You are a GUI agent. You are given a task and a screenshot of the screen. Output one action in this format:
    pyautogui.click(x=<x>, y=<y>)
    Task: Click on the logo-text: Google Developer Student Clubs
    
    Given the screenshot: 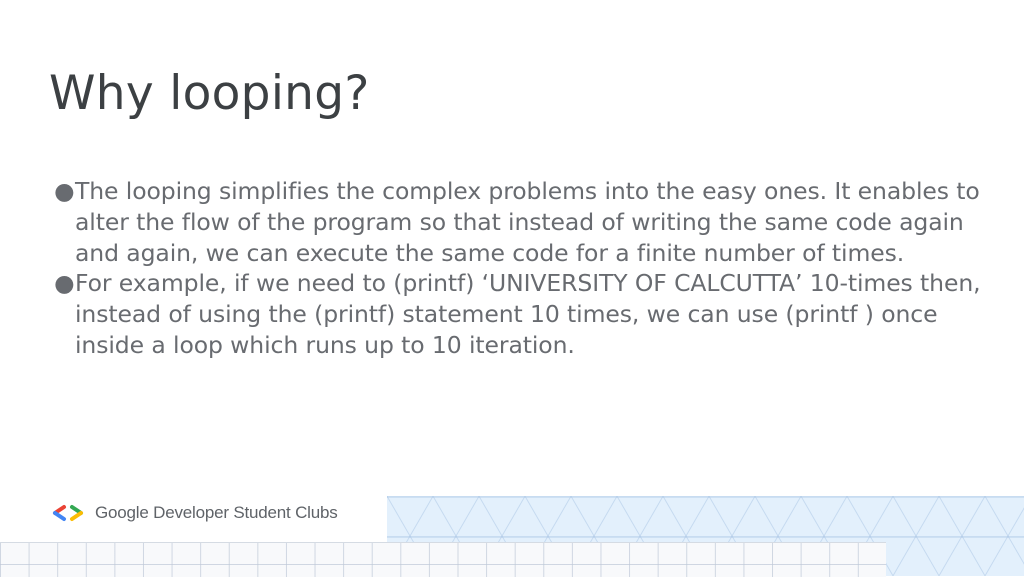 What is the action you would take?
    pyautogui.click(x=216, y=512)
    